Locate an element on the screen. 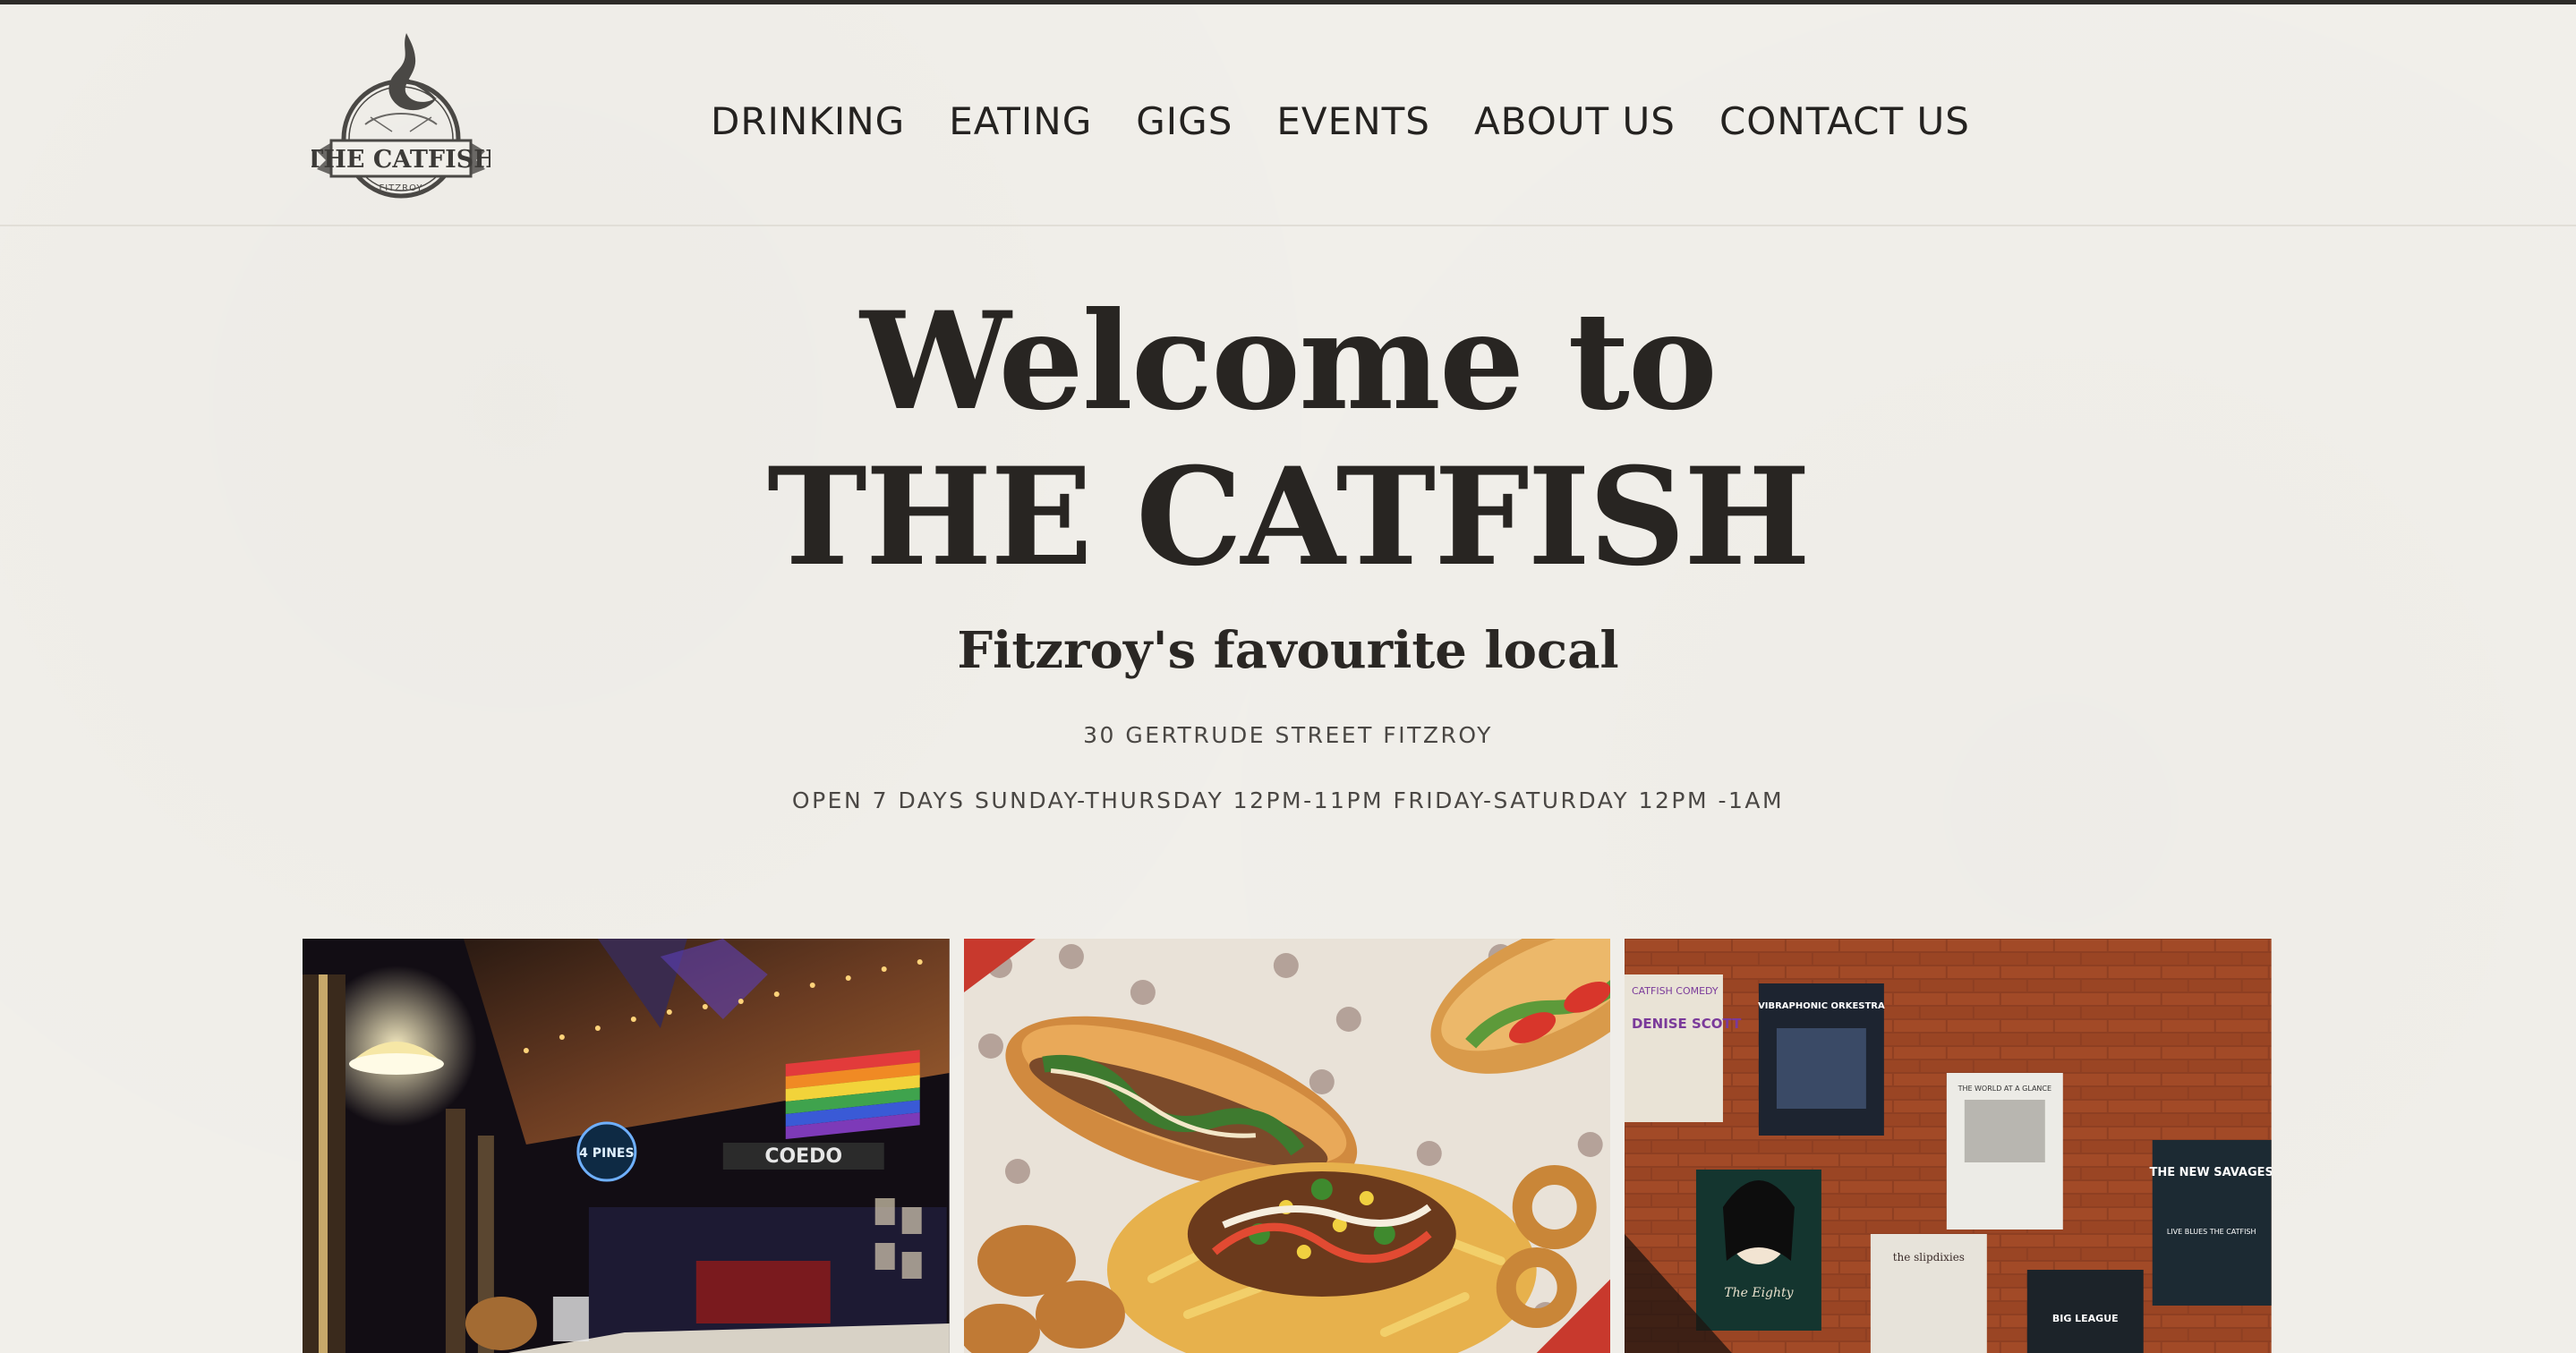  hero-subtitle: Fitzroy's favourite local is located at coordinates (1288, 650).